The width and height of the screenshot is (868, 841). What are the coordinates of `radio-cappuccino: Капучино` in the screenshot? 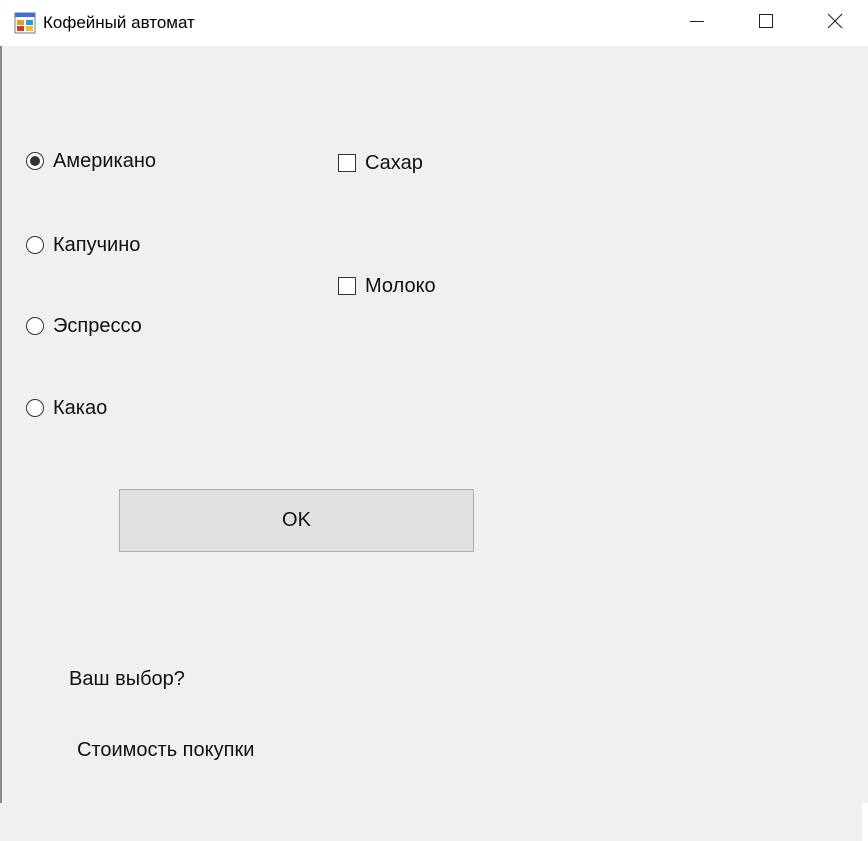 It's located at (83, 245).